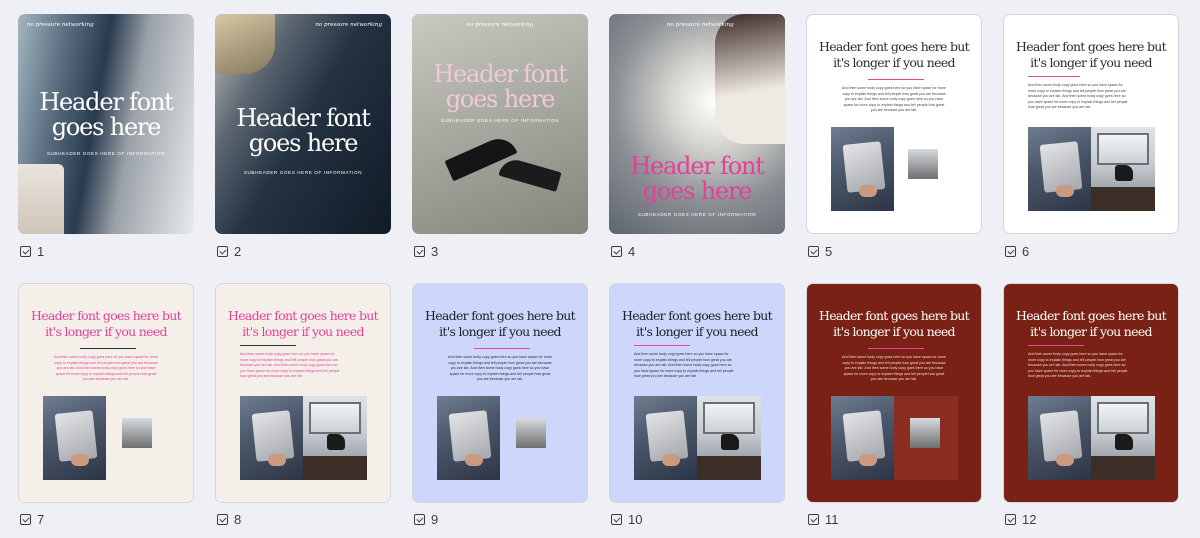 The image size is (1200, 538). I want to click on coffee-cup-photo, so click(41, 199).